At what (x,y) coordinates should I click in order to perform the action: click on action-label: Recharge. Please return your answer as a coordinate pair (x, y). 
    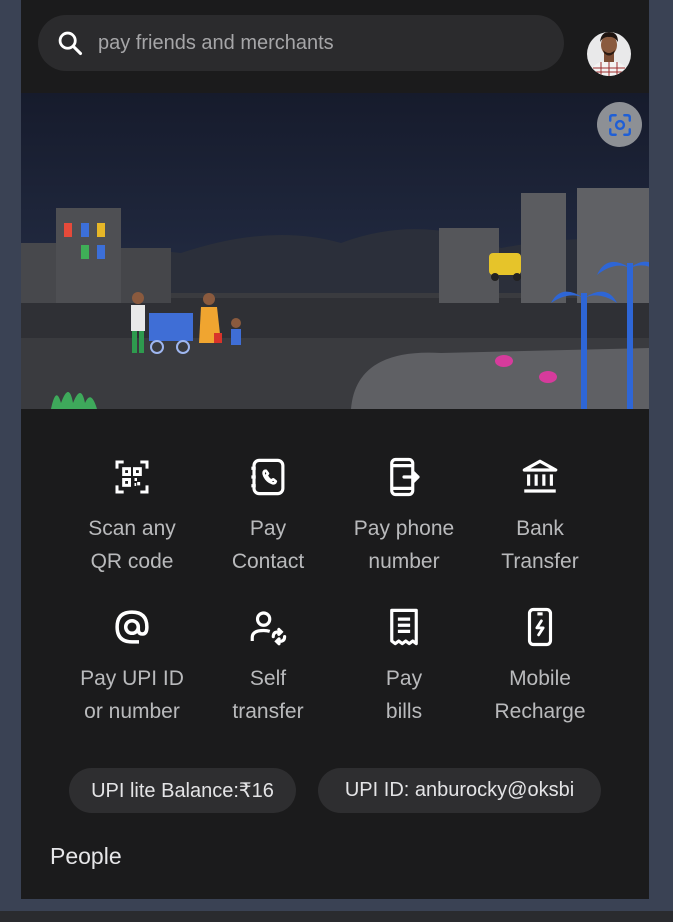
    Looking at the image, I should click on (540, 711).